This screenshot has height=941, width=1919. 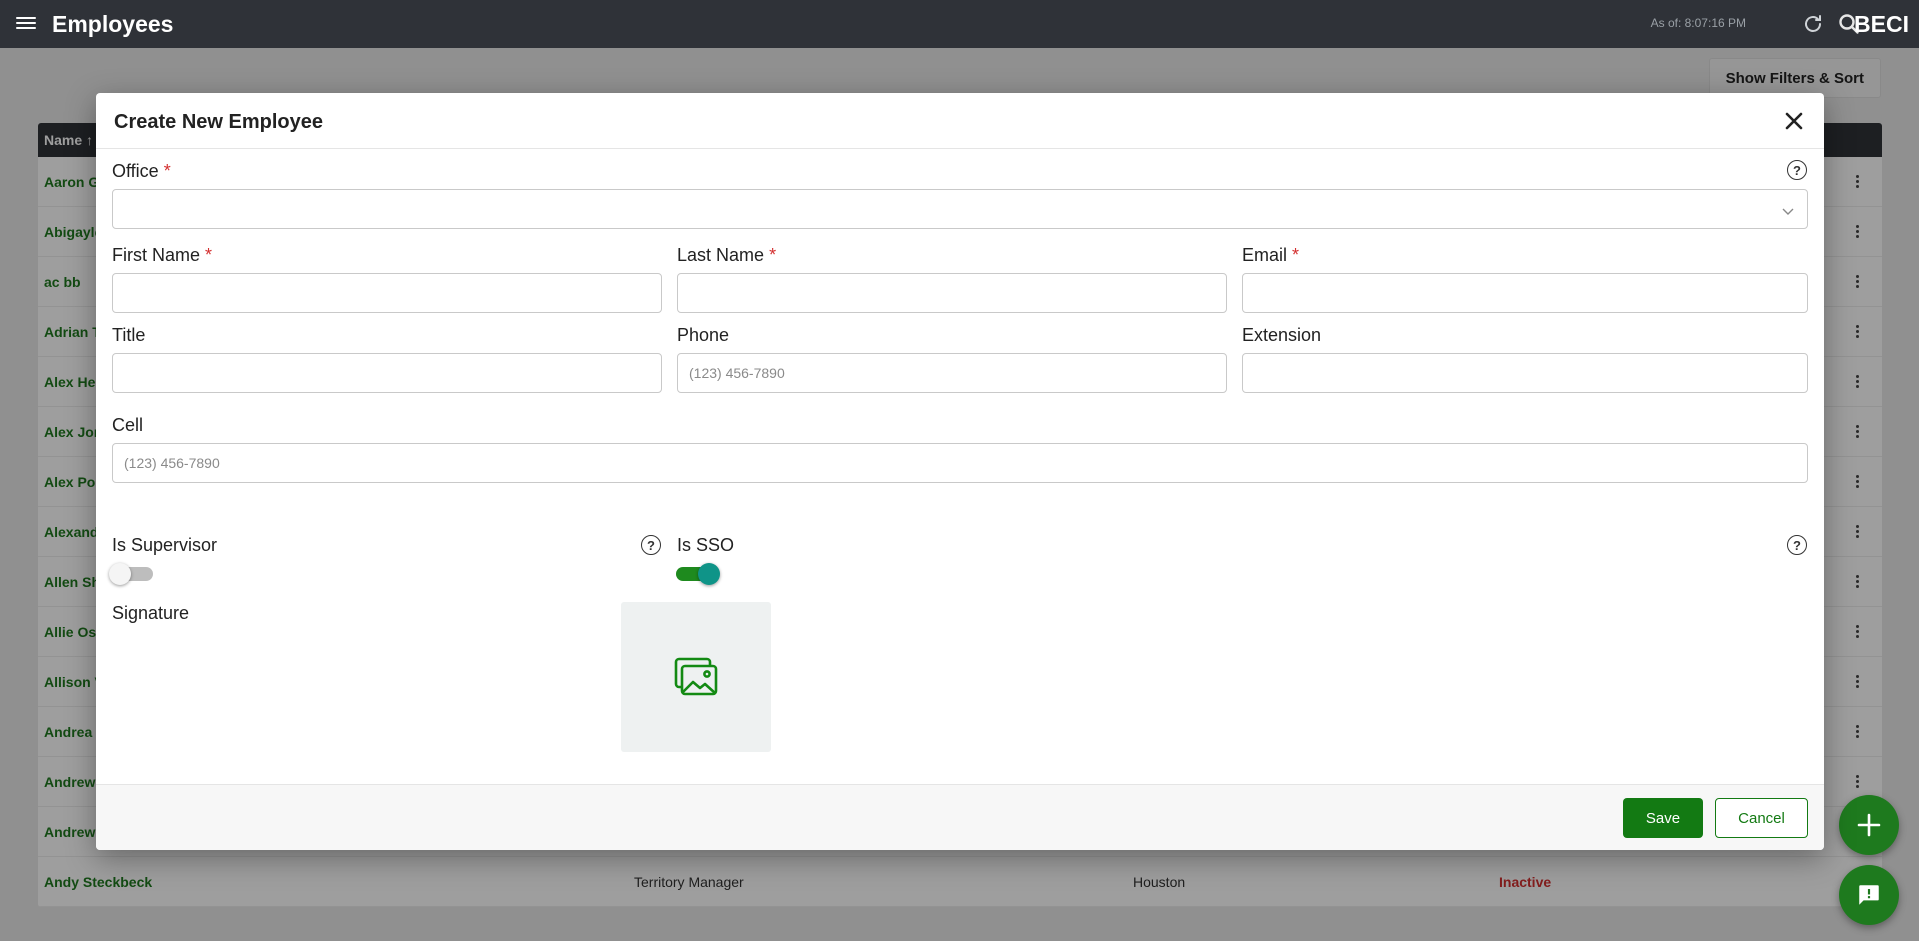 What do you see at coordinates (1797, 545) in the screenshot?
I see `is-sso-help-icon: ?` at bounding box center [1797, 545].